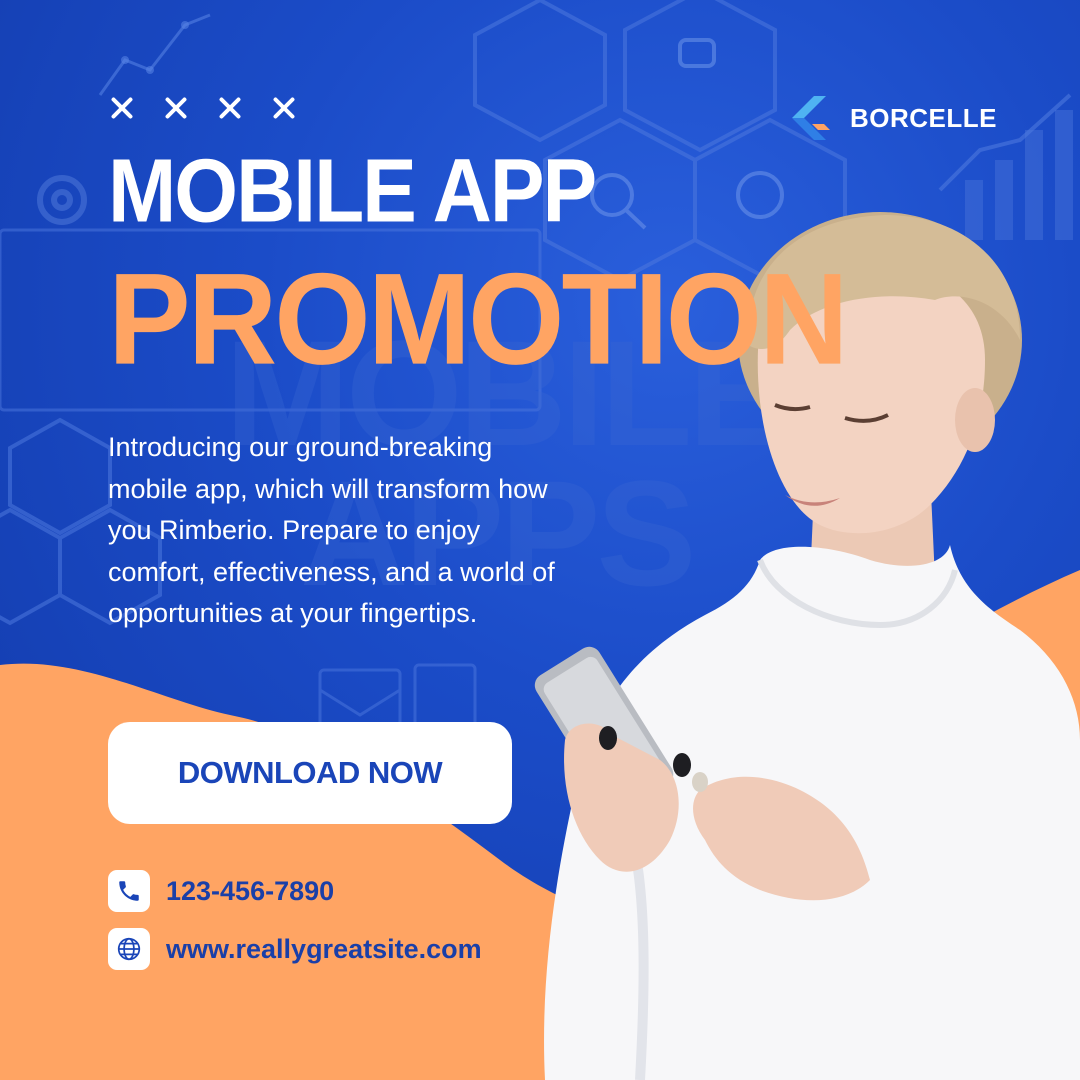  I want to click on globe-icon, so click(129, 949).